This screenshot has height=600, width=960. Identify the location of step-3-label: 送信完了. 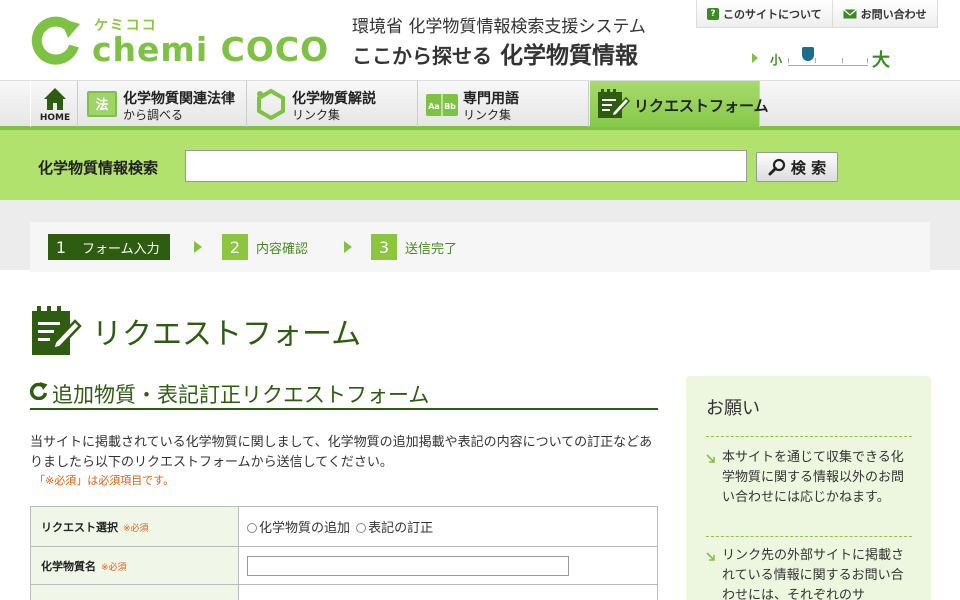
(431, 249).